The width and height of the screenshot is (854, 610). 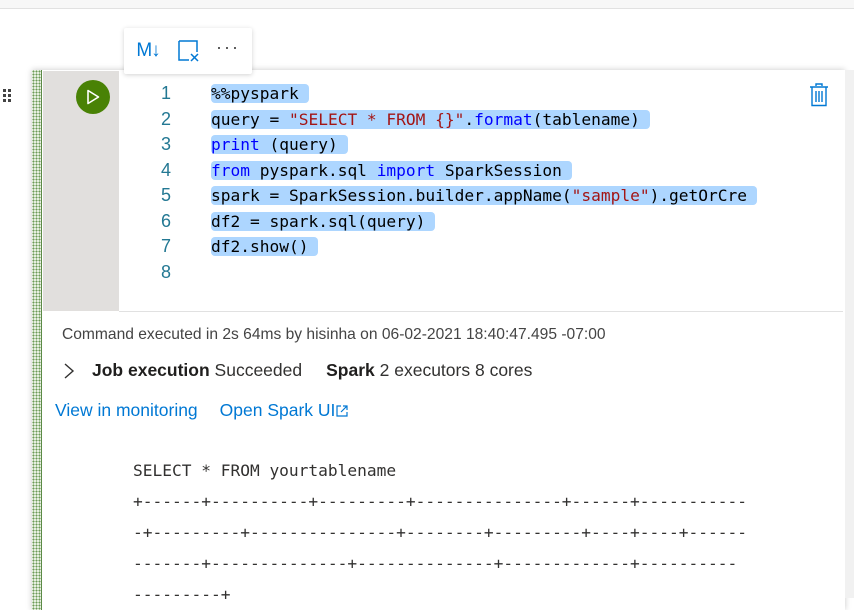 I want to click on code-token: format, so click(x=503, y=119).